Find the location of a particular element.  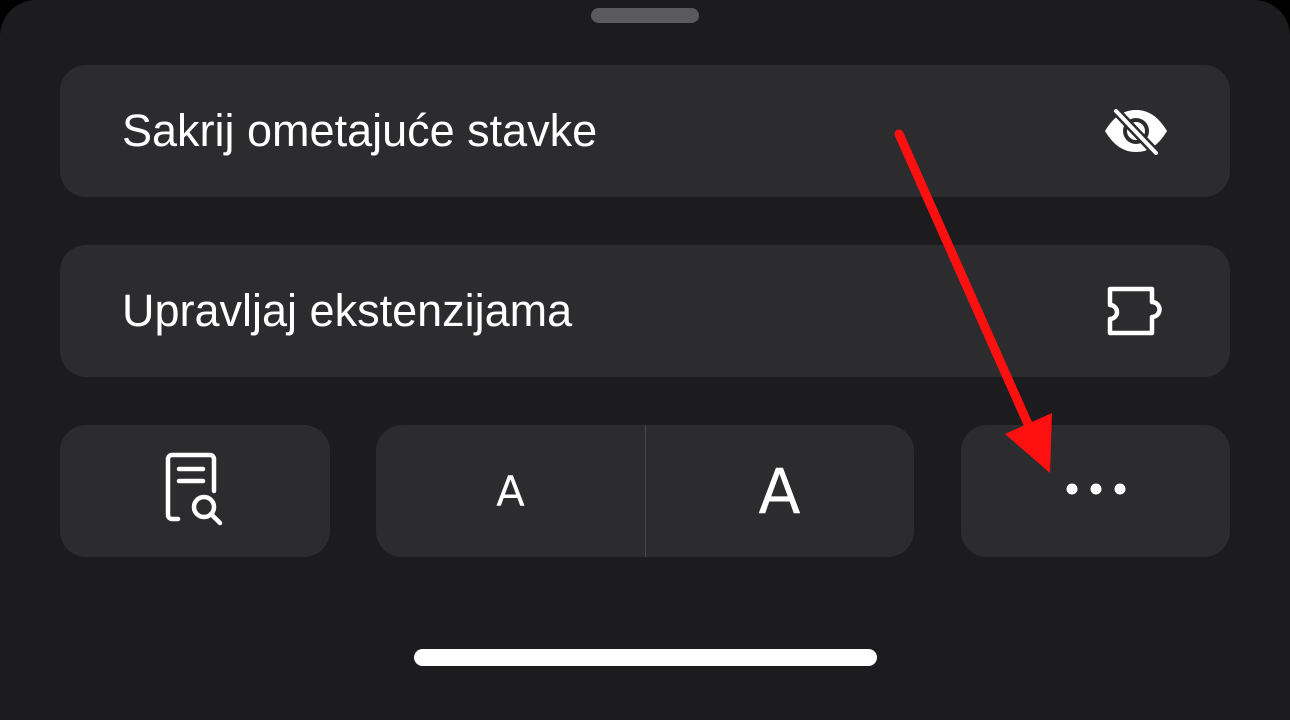

reader-view-button is located at coordinates (195, 491).